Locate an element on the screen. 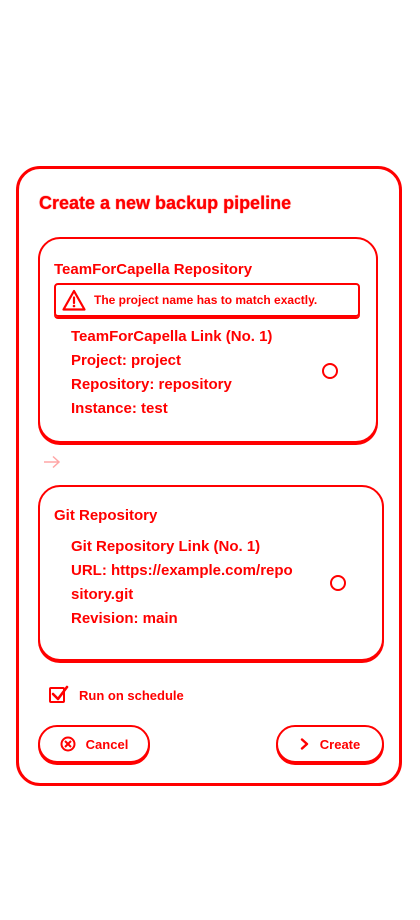 The height and width of the screenshot is (920, 420). cancel-button: Cancel is located at coordinates (94, 744).